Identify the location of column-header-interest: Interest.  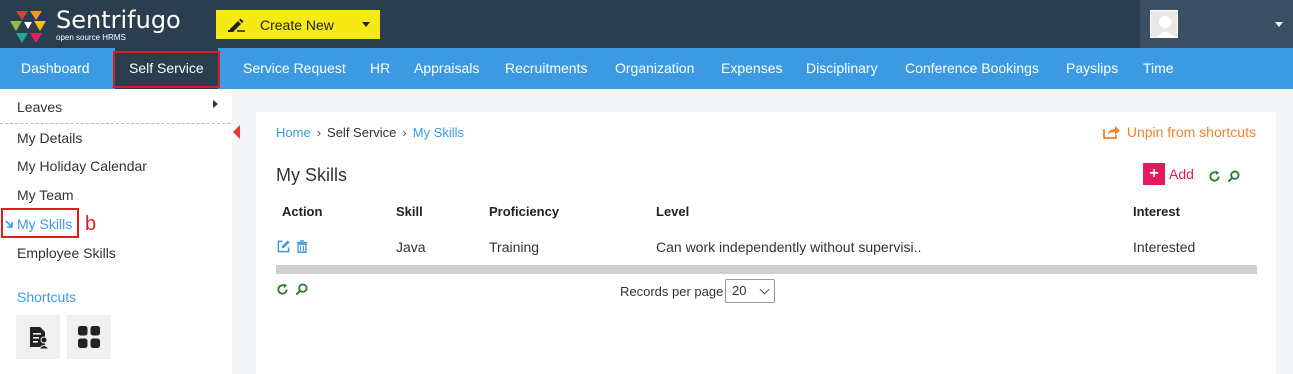
(1156, 211).